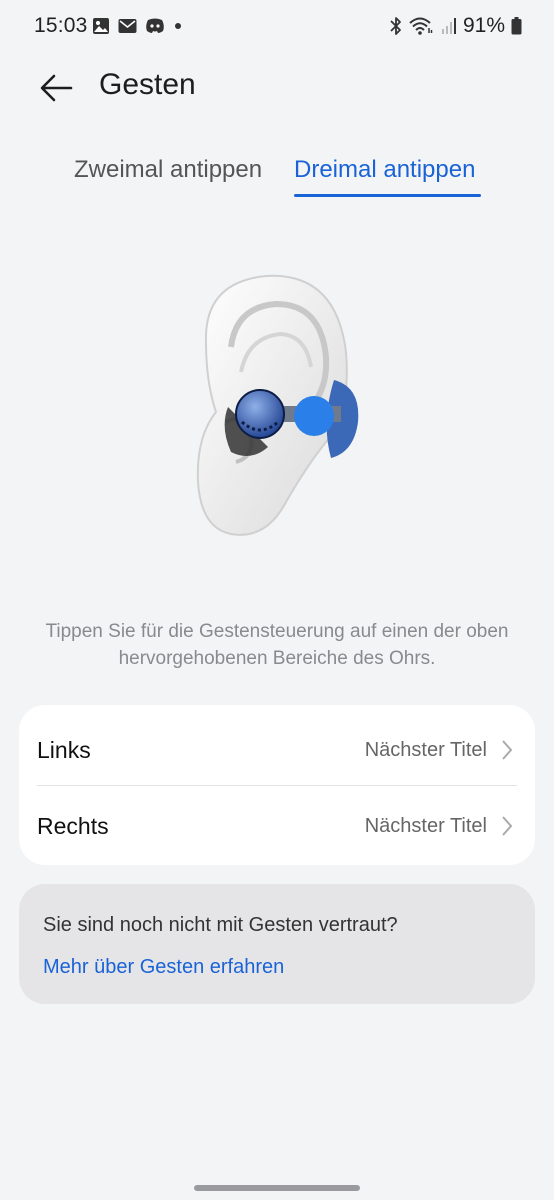  I want to click on ear-illustration, so click(276, 407).